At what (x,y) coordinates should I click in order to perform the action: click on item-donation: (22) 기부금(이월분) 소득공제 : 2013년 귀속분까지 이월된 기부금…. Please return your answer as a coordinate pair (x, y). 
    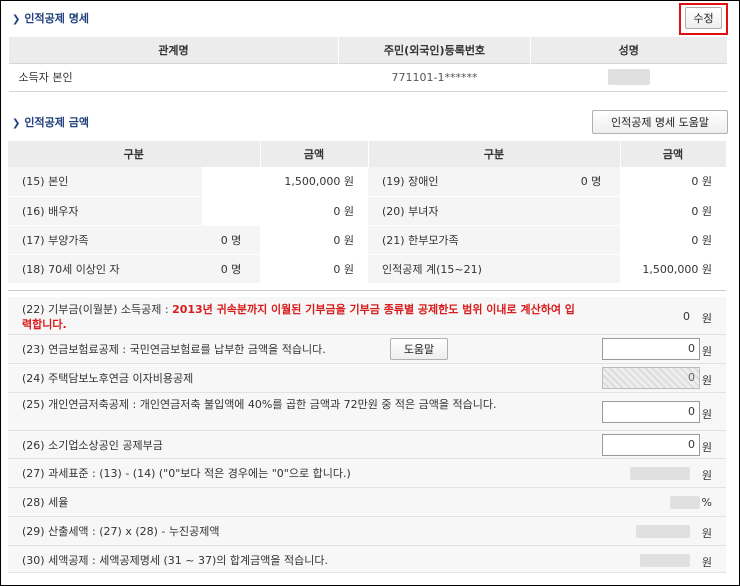
    Looking at the image, I should click on (367, 316).